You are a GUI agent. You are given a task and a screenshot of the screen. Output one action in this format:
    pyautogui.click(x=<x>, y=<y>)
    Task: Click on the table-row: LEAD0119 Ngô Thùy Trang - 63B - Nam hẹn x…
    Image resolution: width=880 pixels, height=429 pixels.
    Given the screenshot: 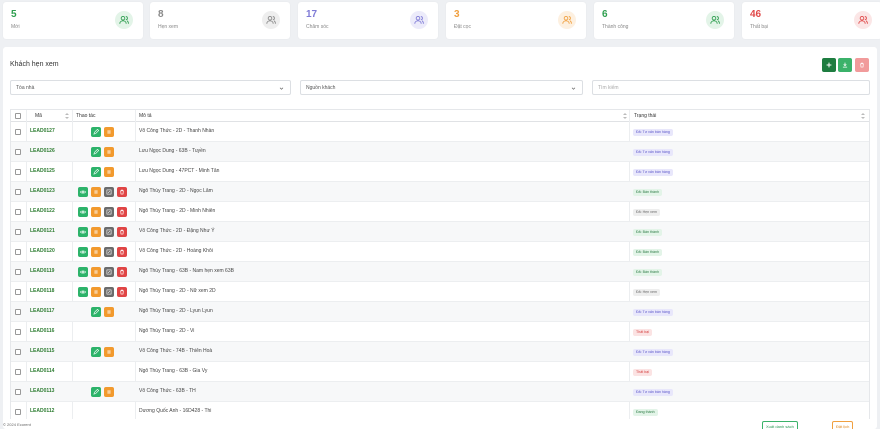 What is the action you would take?
    pyautogui.click(x=440, y=272)
    